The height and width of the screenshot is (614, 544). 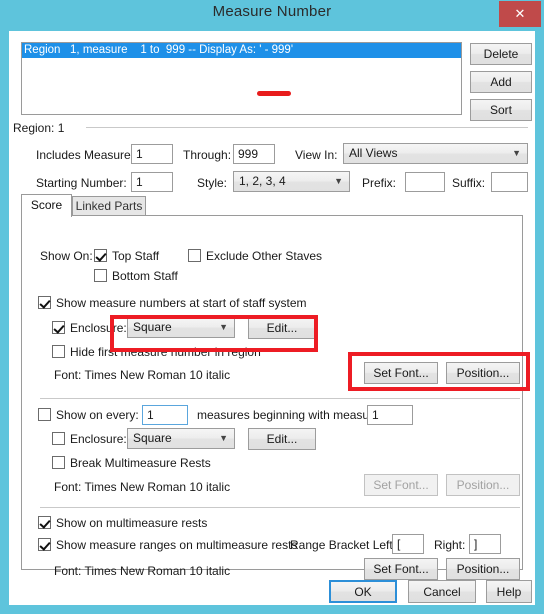 What do you see at coordinates (132, 523) in the screenshot?
I see `show-on-multimeasure-rests-label: Show on multimeasure rests` at bounding box center [132, 523].